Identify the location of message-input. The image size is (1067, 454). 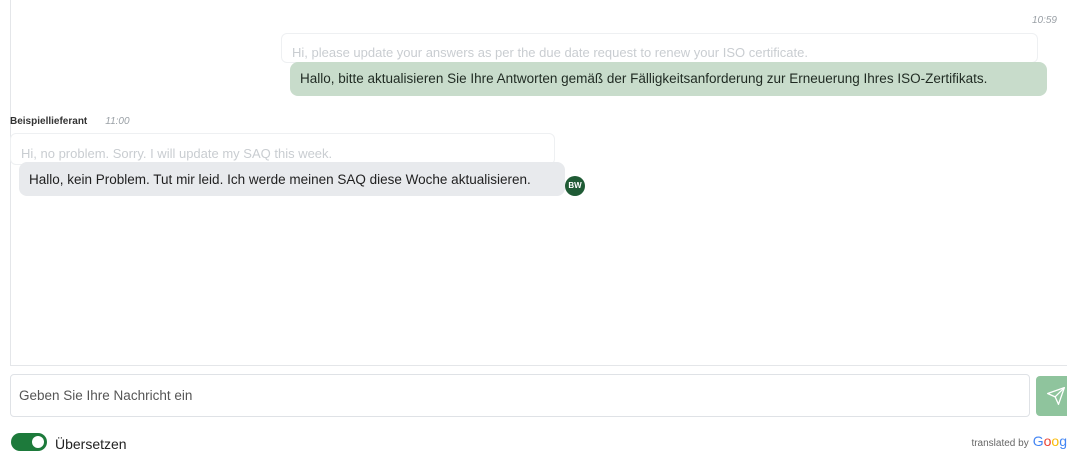
(520, 395).